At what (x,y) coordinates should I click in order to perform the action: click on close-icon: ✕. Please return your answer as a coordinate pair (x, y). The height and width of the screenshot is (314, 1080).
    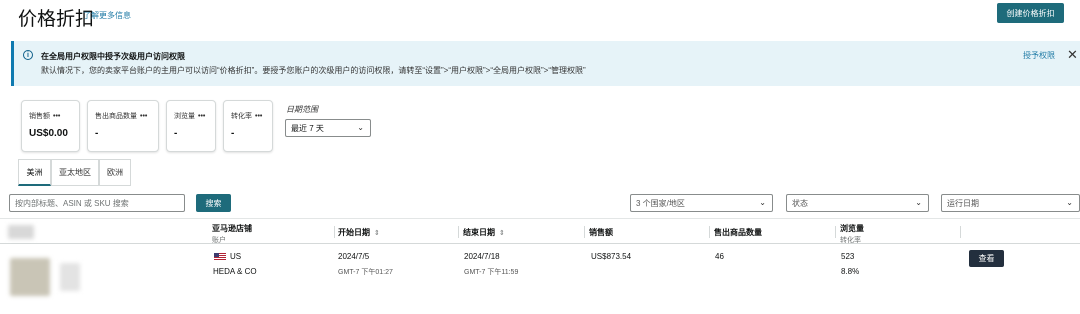
    Looking at the image, I should click on (1072, 55).